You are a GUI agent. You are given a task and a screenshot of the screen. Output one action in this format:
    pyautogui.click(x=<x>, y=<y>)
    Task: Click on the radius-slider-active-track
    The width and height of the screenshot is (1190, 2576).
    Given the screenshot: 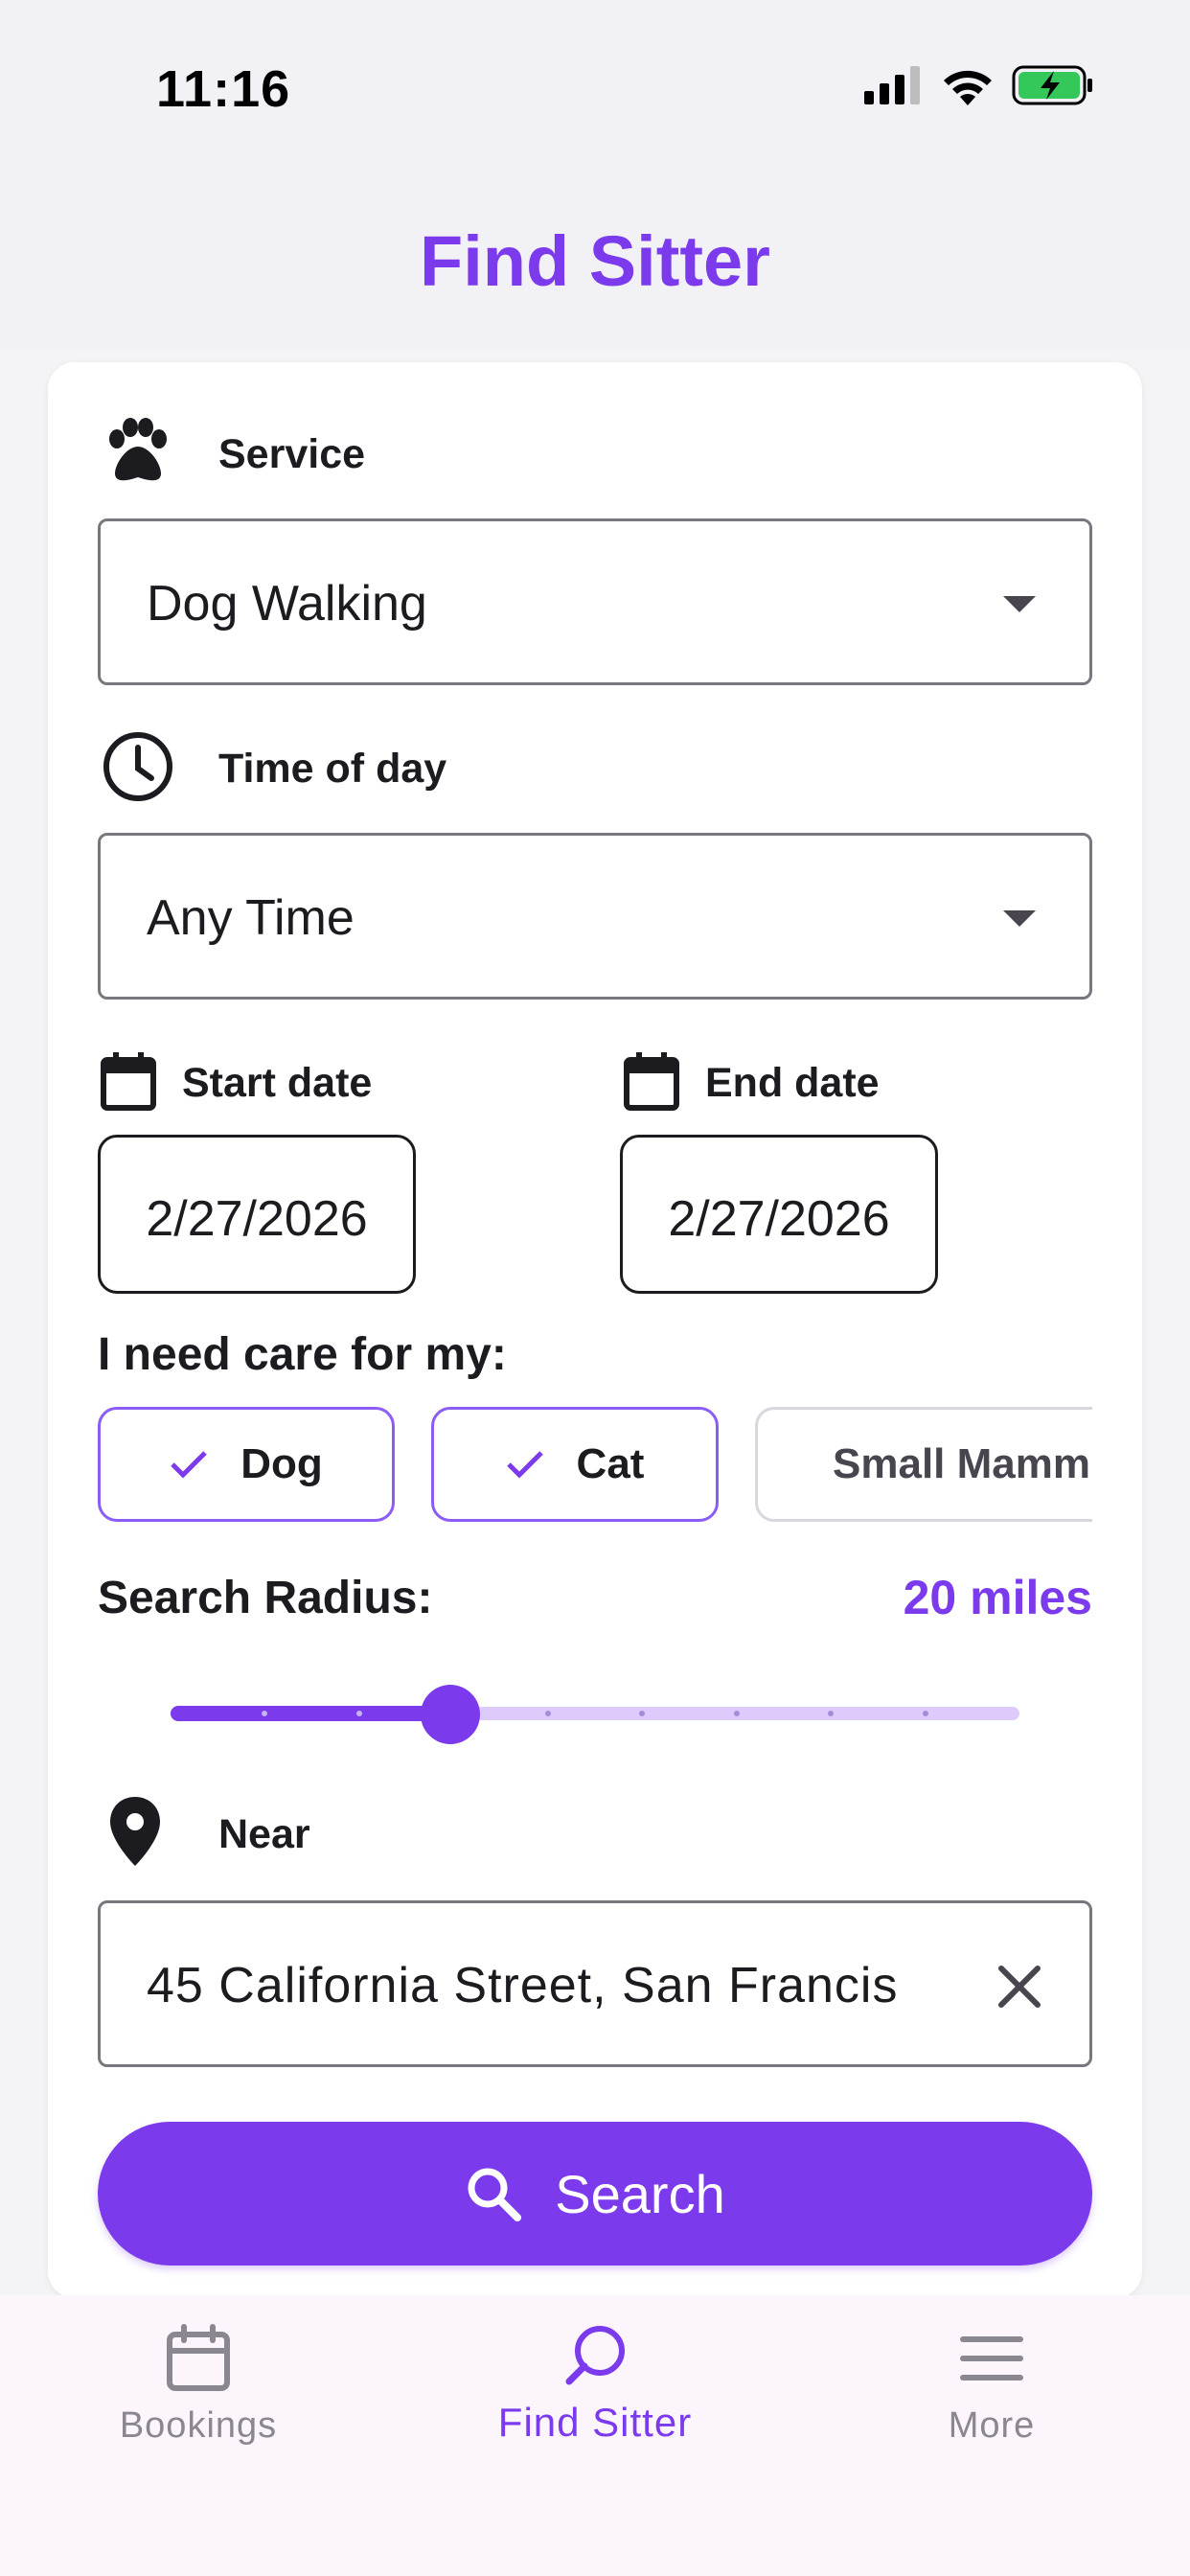 What is the action you would take?
    pyautogui.click(x=311, y=1713)
    